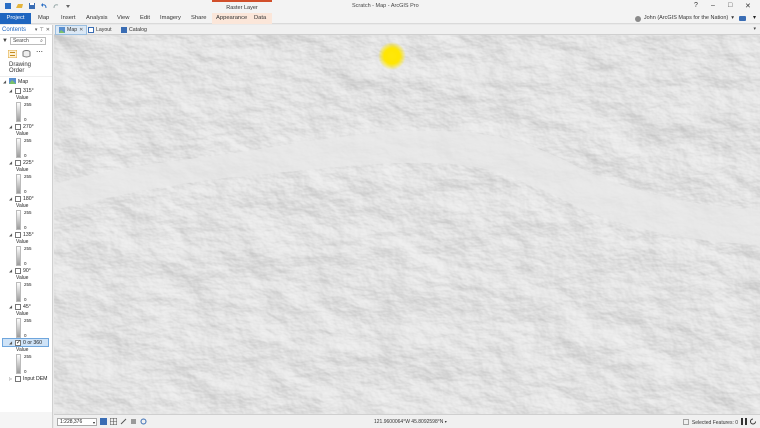  Describe the element at coordinates (10, 378) in the screenshot. I see `expand-triangle-icon: ▷` at that location.